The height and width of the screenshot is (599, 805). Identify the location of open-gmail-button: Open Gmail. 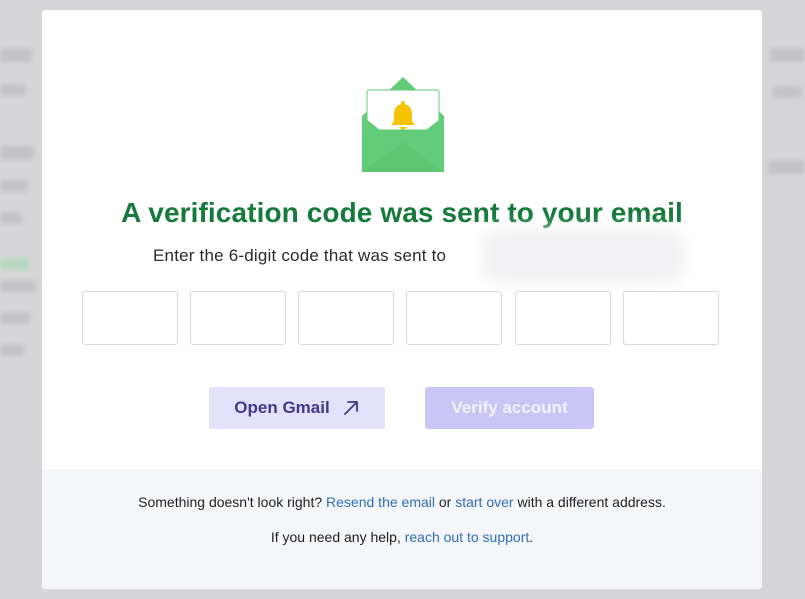
(297, 408).